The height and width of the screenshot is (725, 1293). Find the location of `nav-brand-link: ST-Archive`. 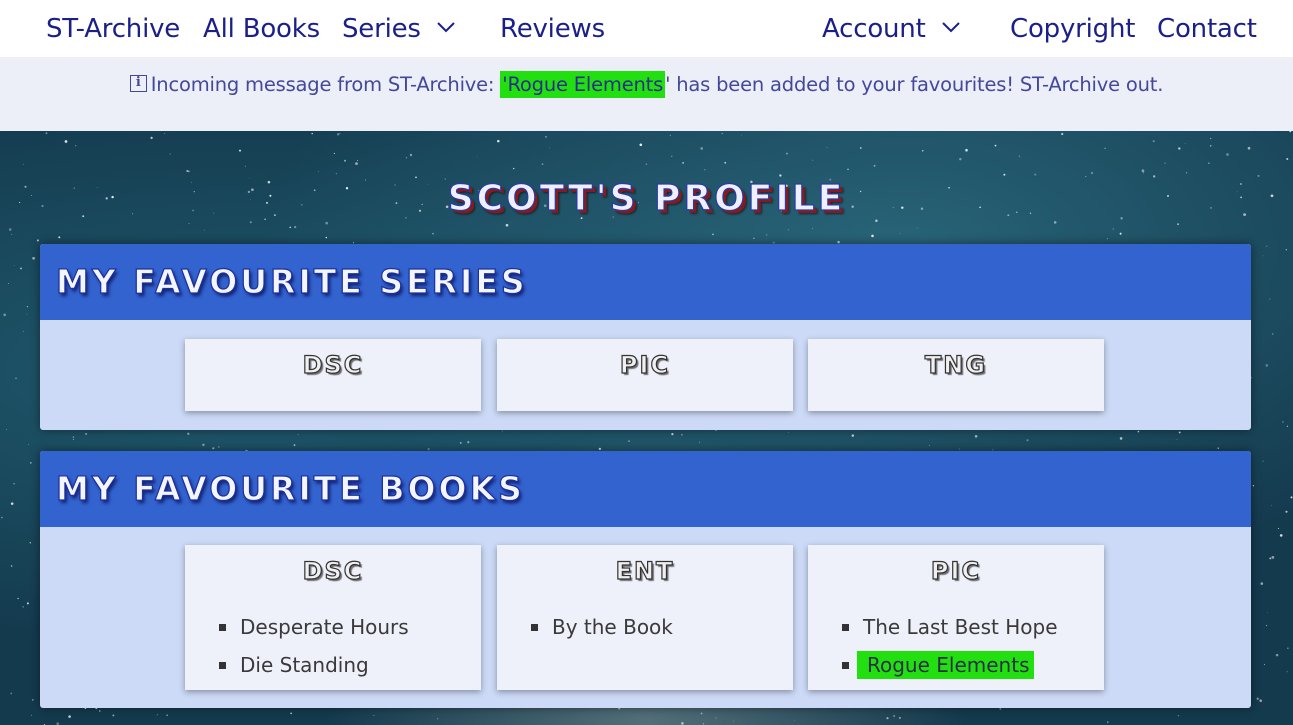

nav-brand-link: ST-Archive is located at coordinates (113, 29).